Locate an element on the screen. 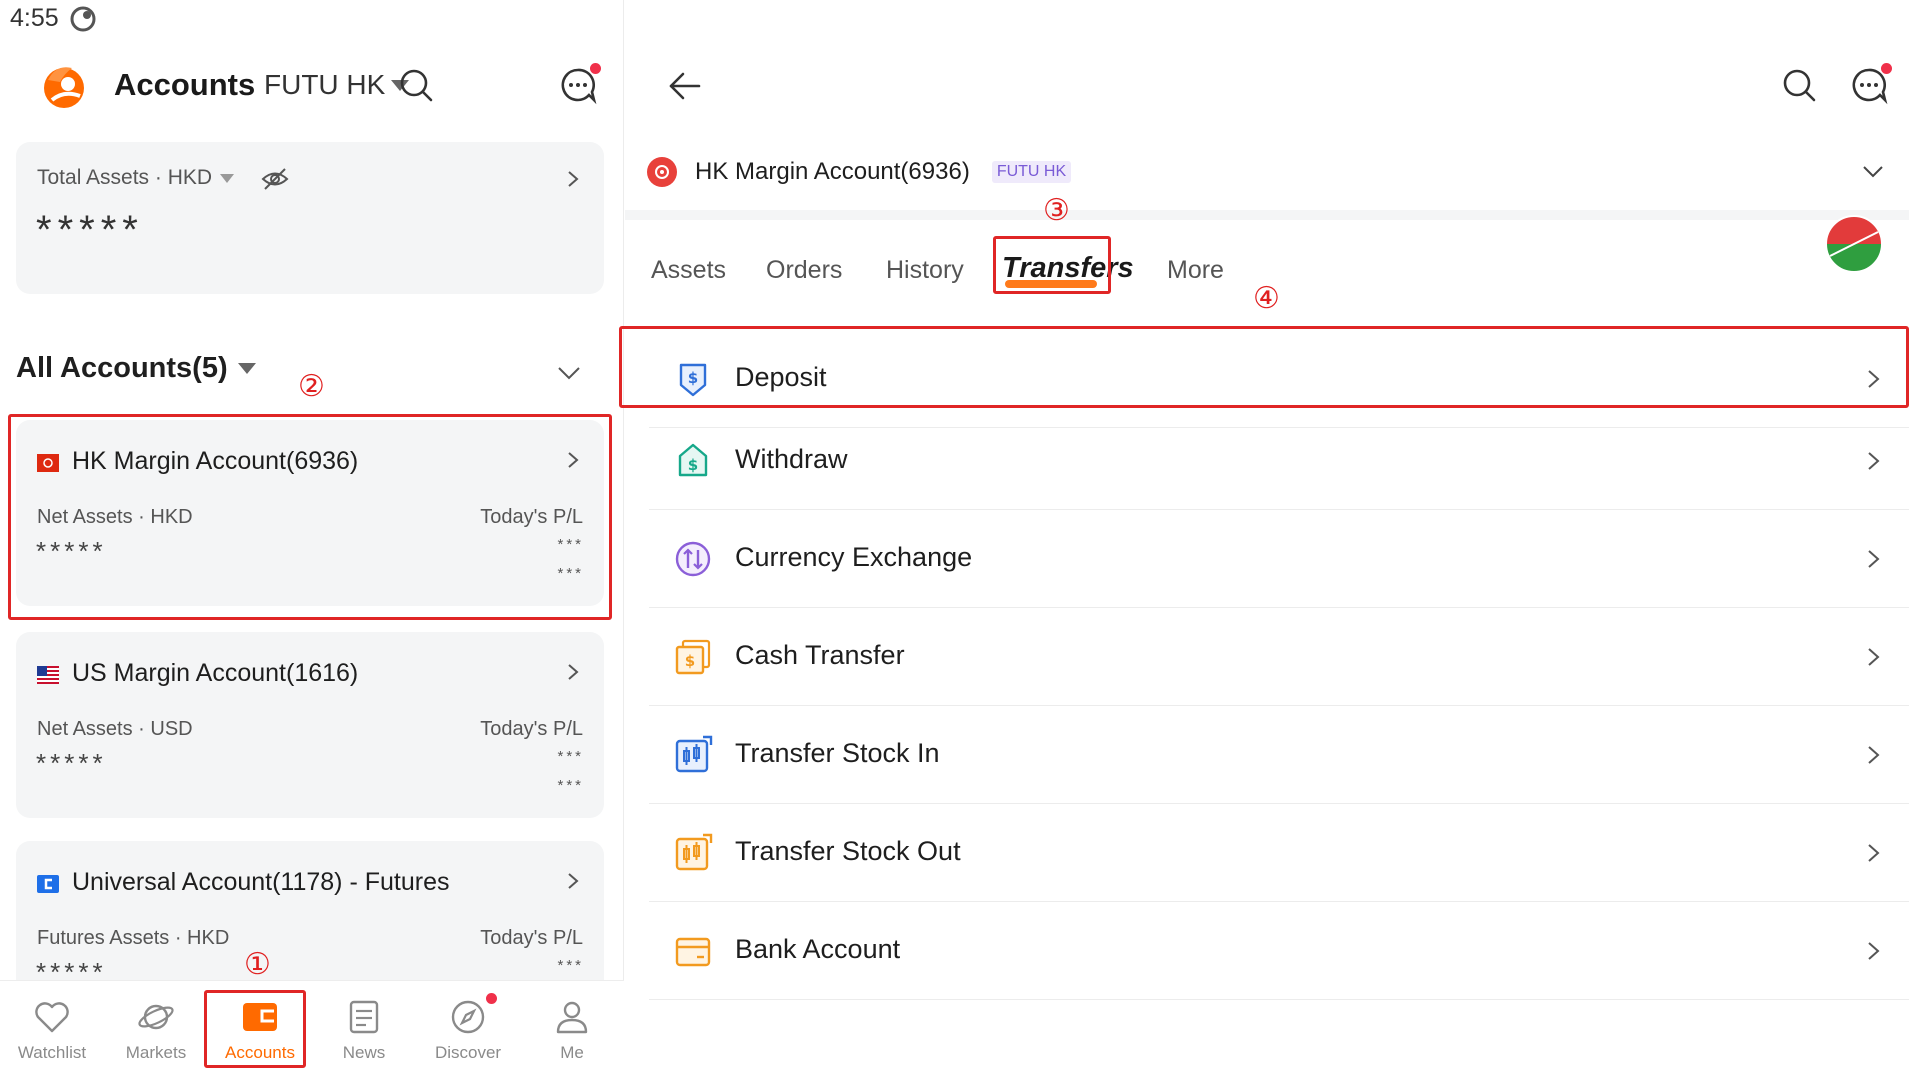  hk-flag-icon is located at coordinates (662, 172).